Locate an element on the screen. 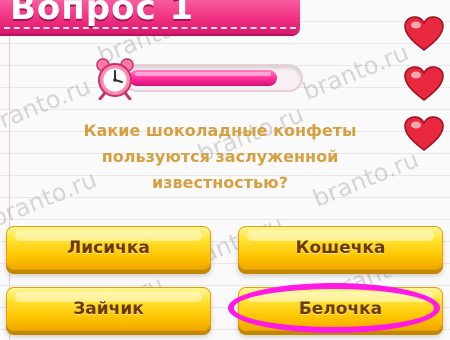 This screenshot has width=450, height=340. answer-label: Лисичка is located at coordinates (108, 248).